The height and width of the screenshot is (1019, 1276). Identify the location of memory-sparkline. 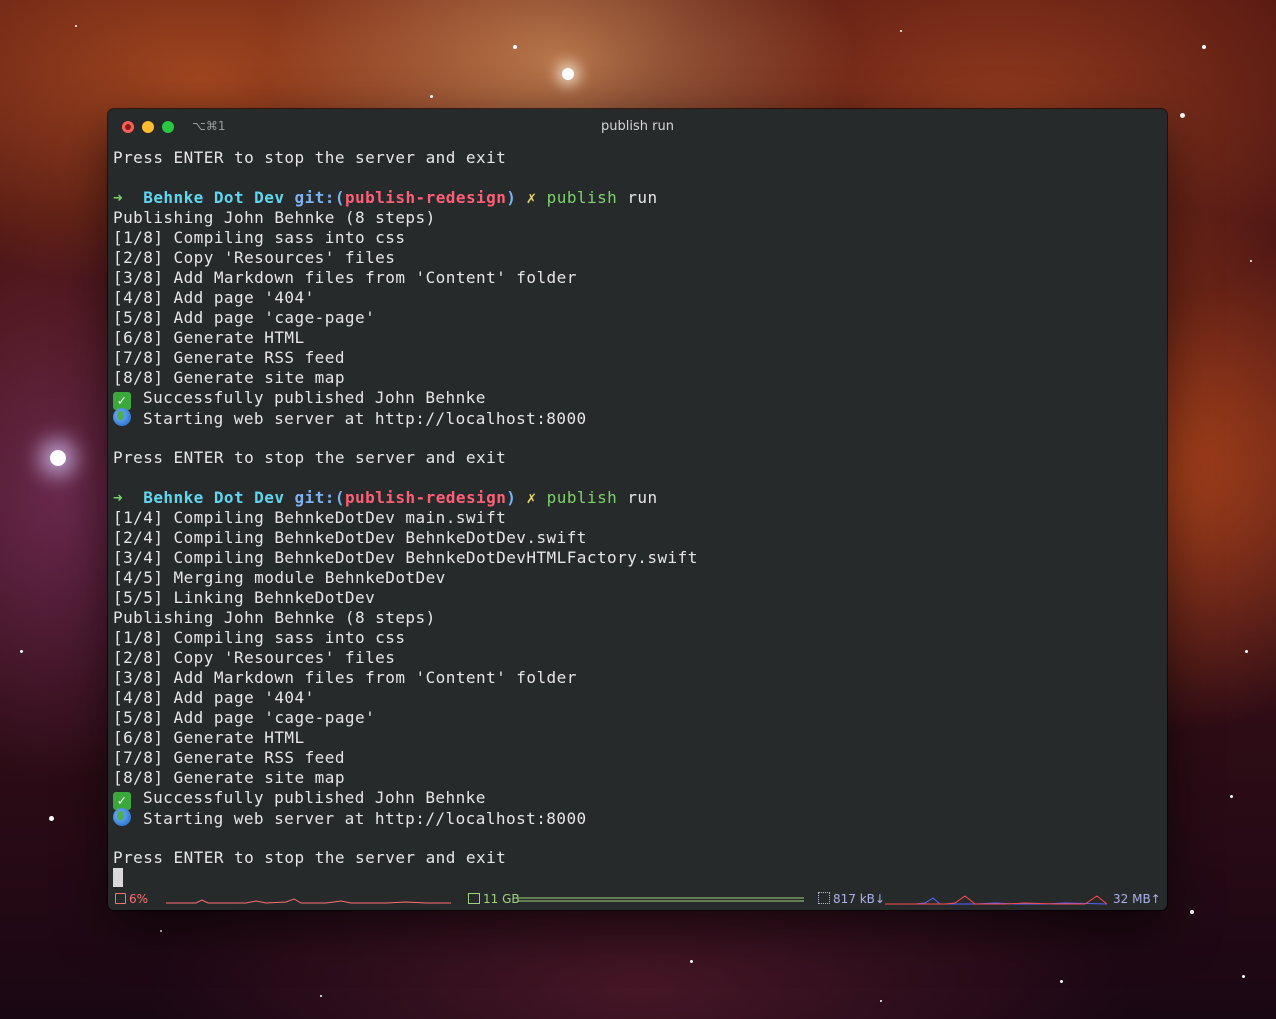
(661, 899).